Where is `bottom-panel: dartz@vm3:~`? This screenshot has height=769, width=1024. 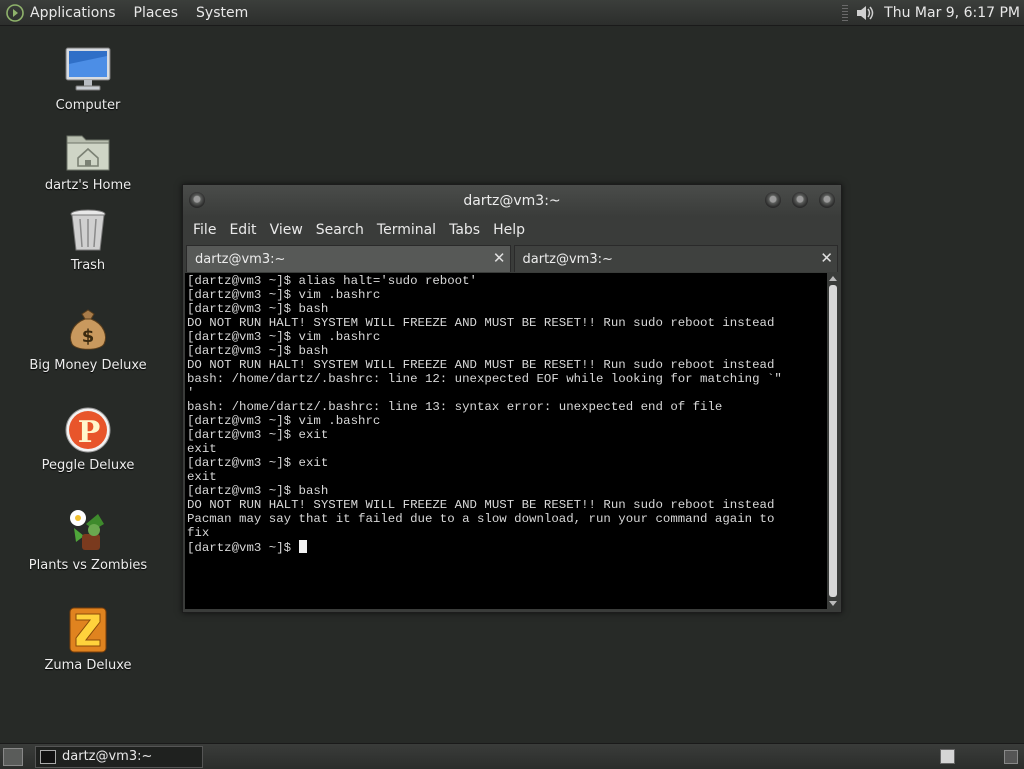 bottom-panel: dartz@vm3:~ is located at coordinates (512, 756).